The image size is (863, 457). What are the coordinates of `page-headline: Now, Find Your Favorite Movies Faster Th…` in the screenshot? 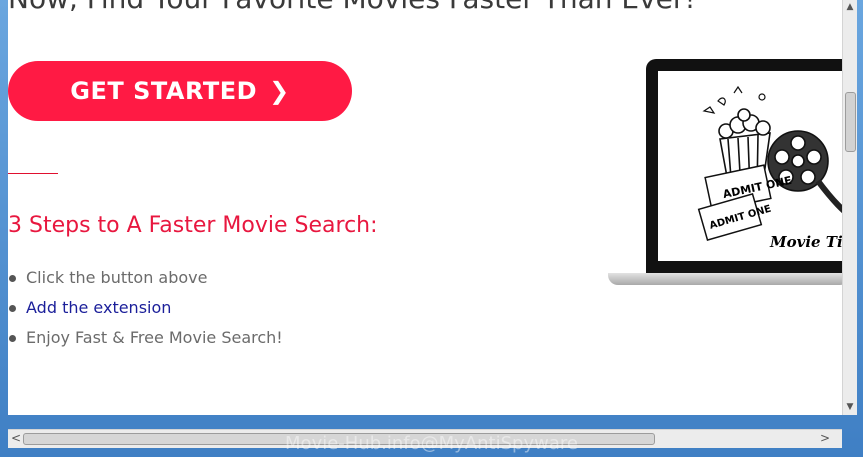 It's located at (352, 7).